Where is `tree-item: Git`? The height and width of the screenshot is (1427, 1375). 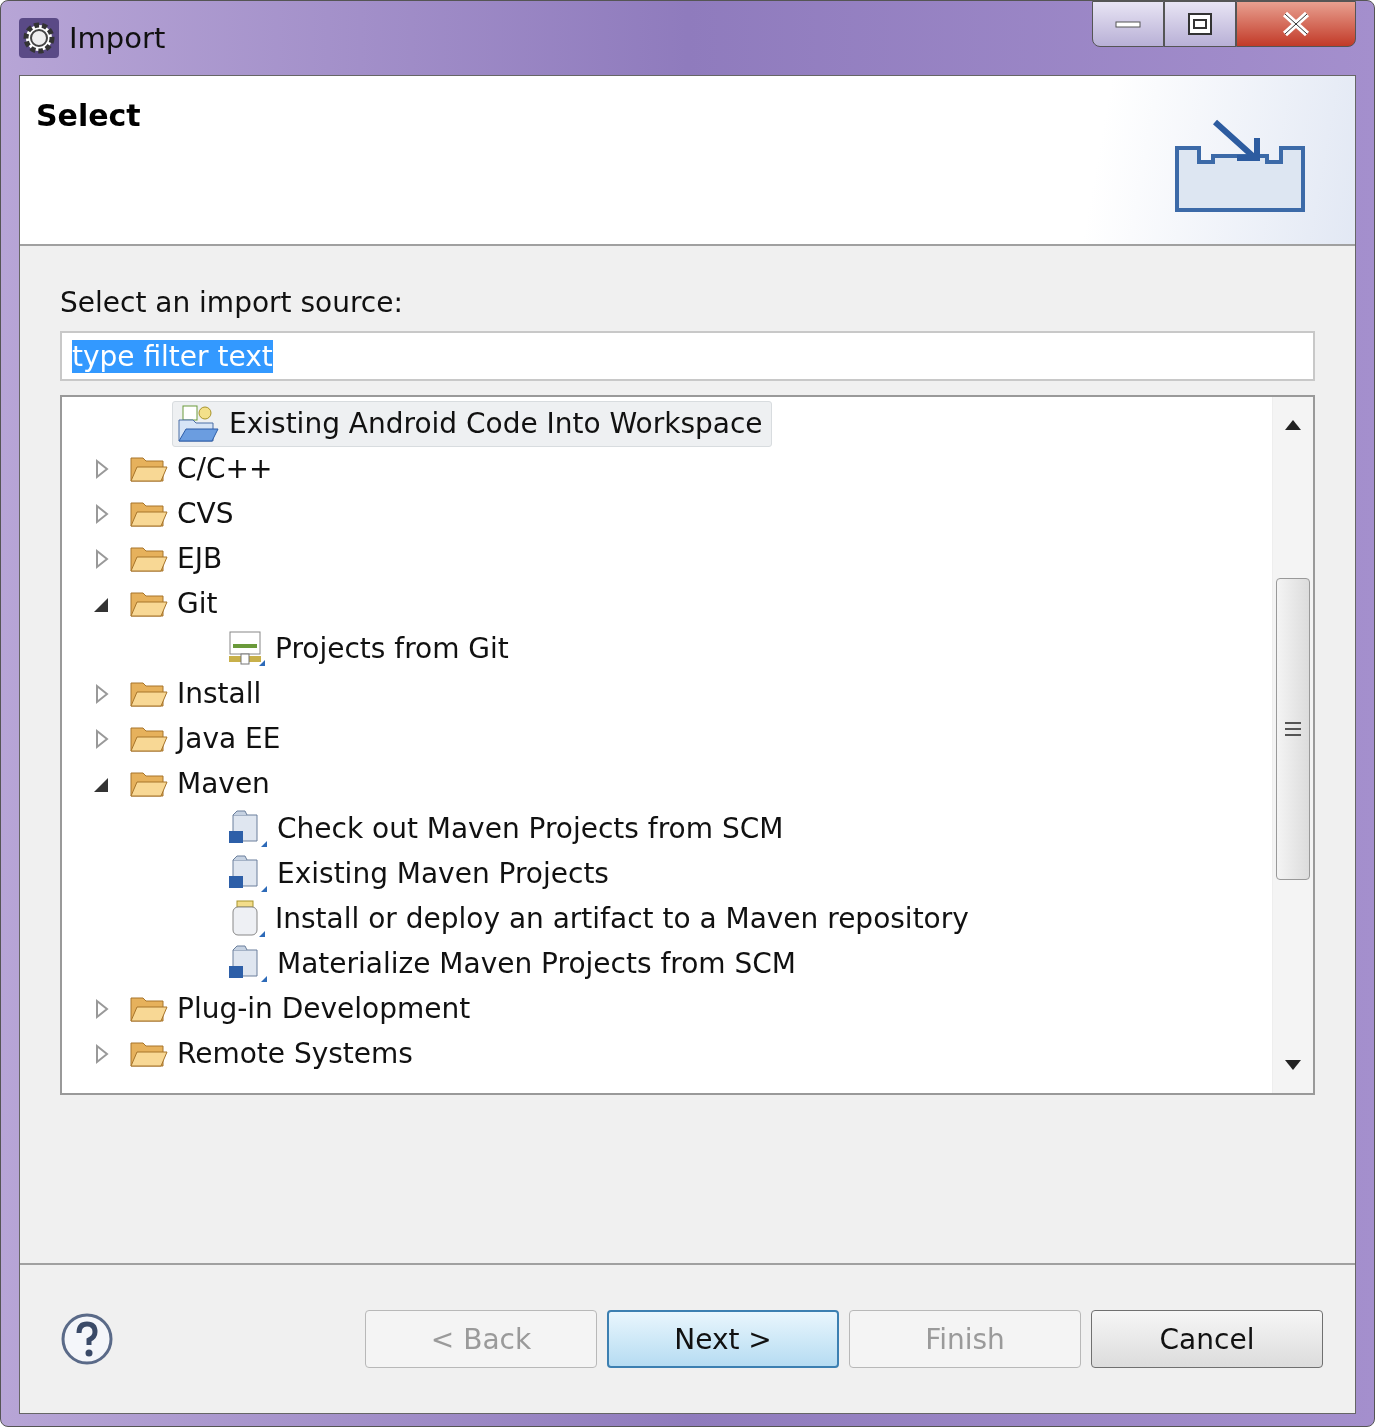 tree-item: Git is located at coordinates (175, 603).